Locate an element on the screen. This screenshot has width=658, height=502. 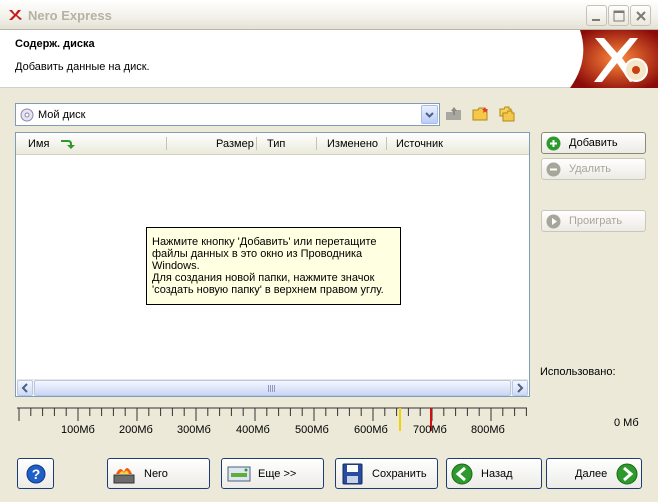
drive-icon is located at coordinates (239, 474).